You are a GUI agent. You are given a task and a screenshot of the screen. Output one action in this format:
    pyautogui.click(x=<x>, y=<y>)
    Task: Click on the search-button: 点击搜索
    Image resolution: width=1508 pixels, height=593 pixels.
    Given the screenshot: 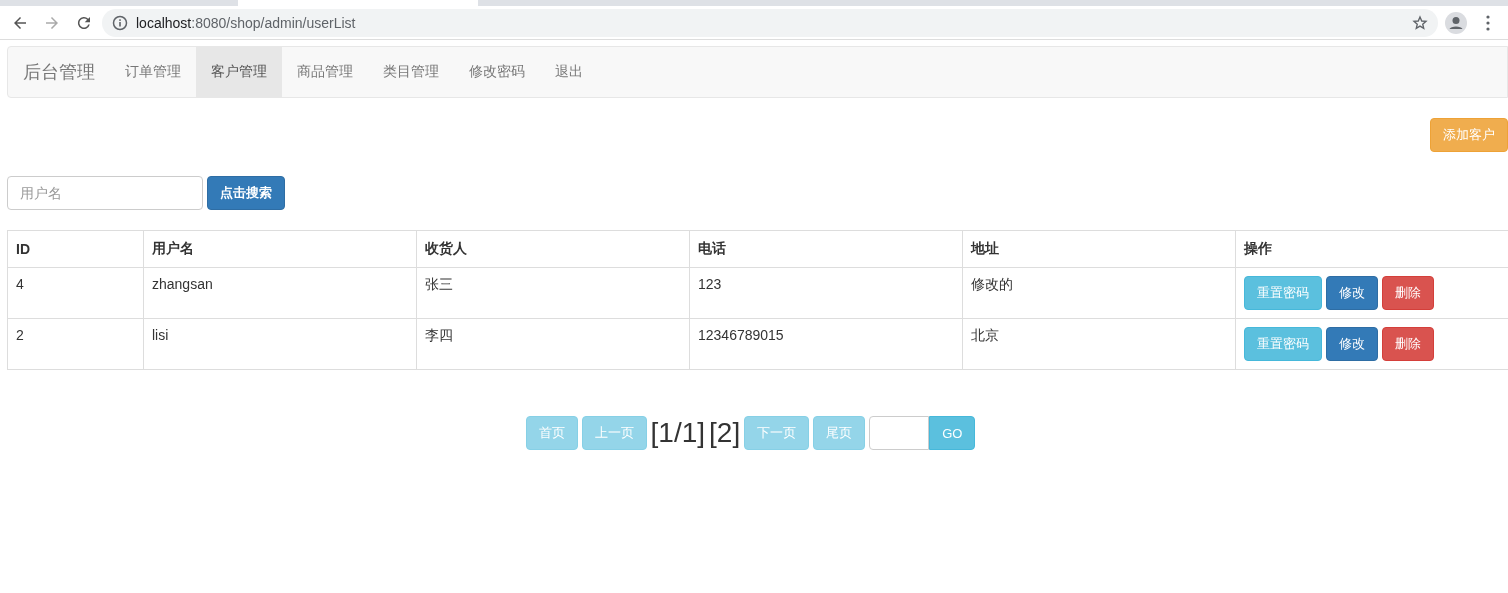 What is the action you would take?
    pyautogui.click(x=246, y=193)
    